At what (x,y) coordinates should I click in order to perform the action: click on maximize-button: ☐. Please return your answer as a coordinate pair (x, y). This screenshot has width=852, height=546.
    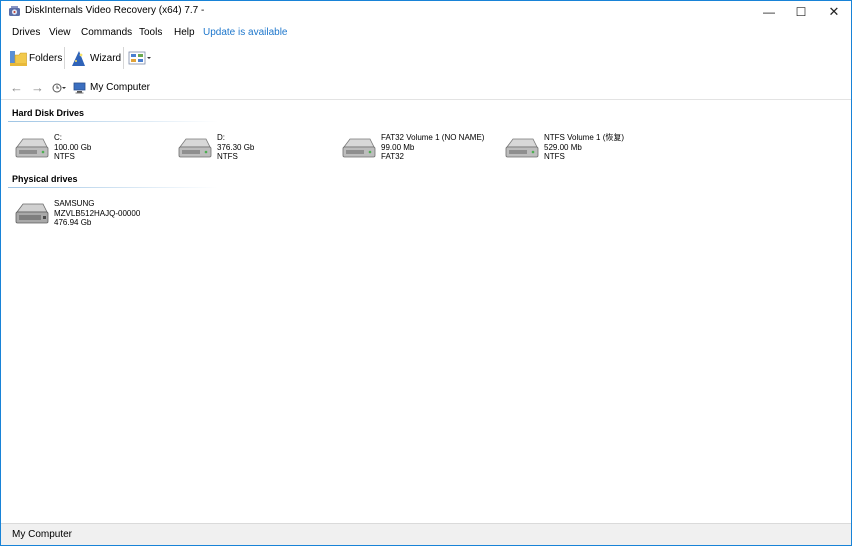
    Looking at the image, I should click on (801, 12).